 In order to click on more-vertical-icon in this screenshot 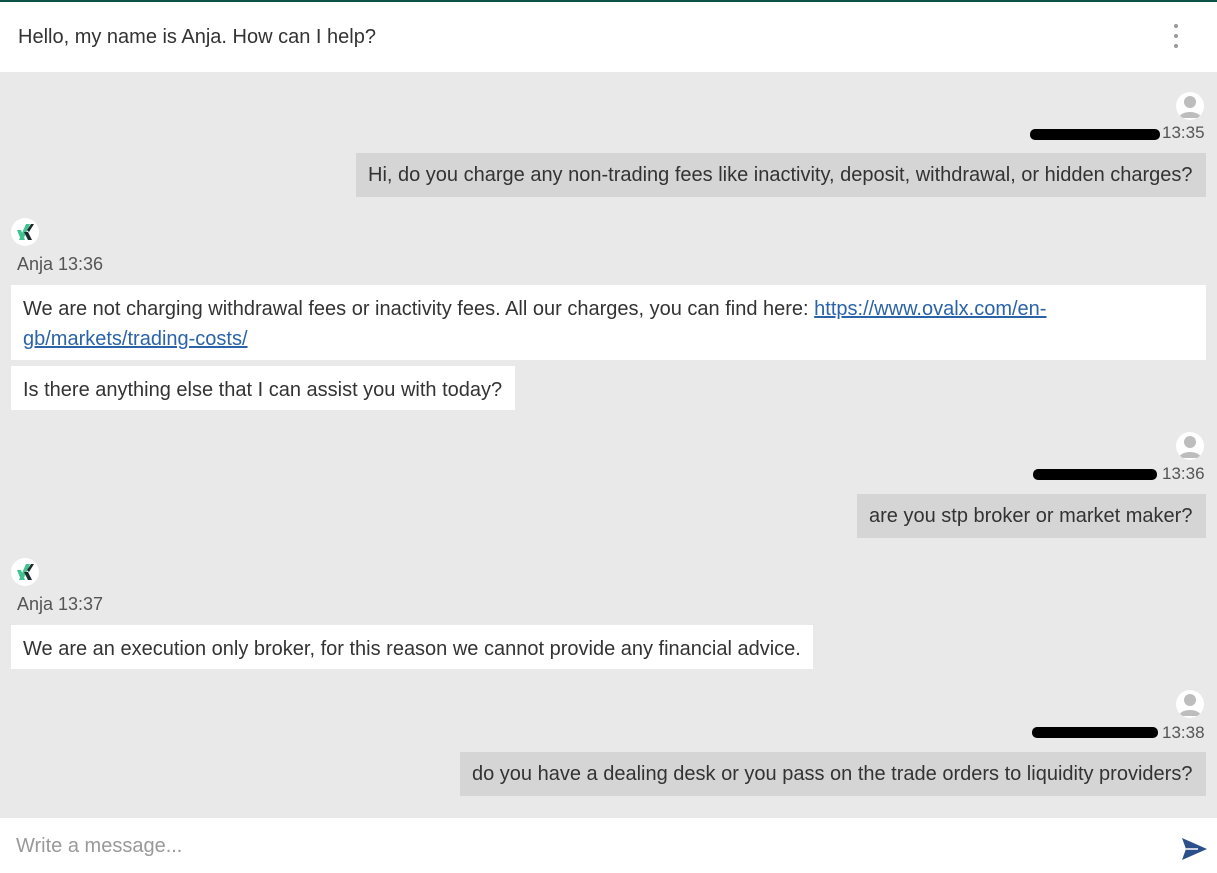, I will do `click(1176, 36)`.